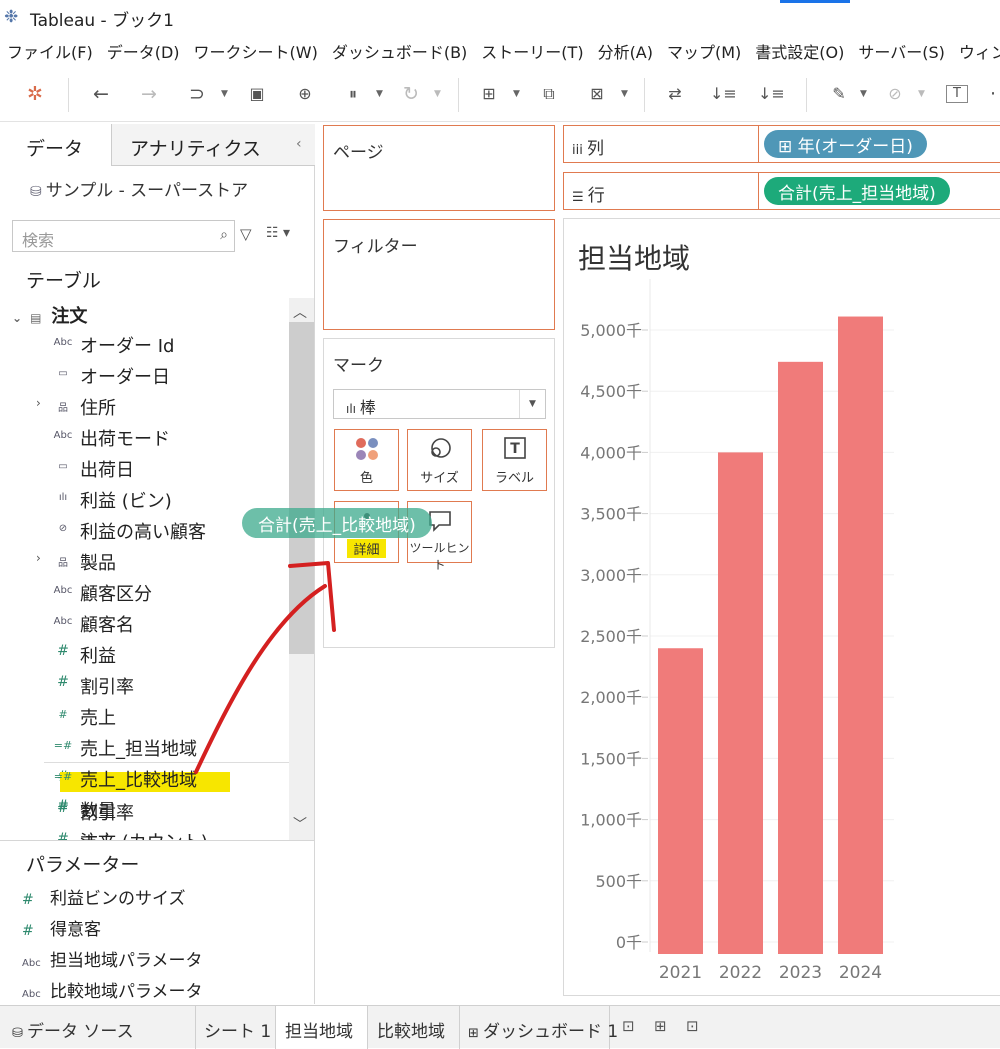  I want to click on datasource-icon: ⛁, so click(20, 1033).